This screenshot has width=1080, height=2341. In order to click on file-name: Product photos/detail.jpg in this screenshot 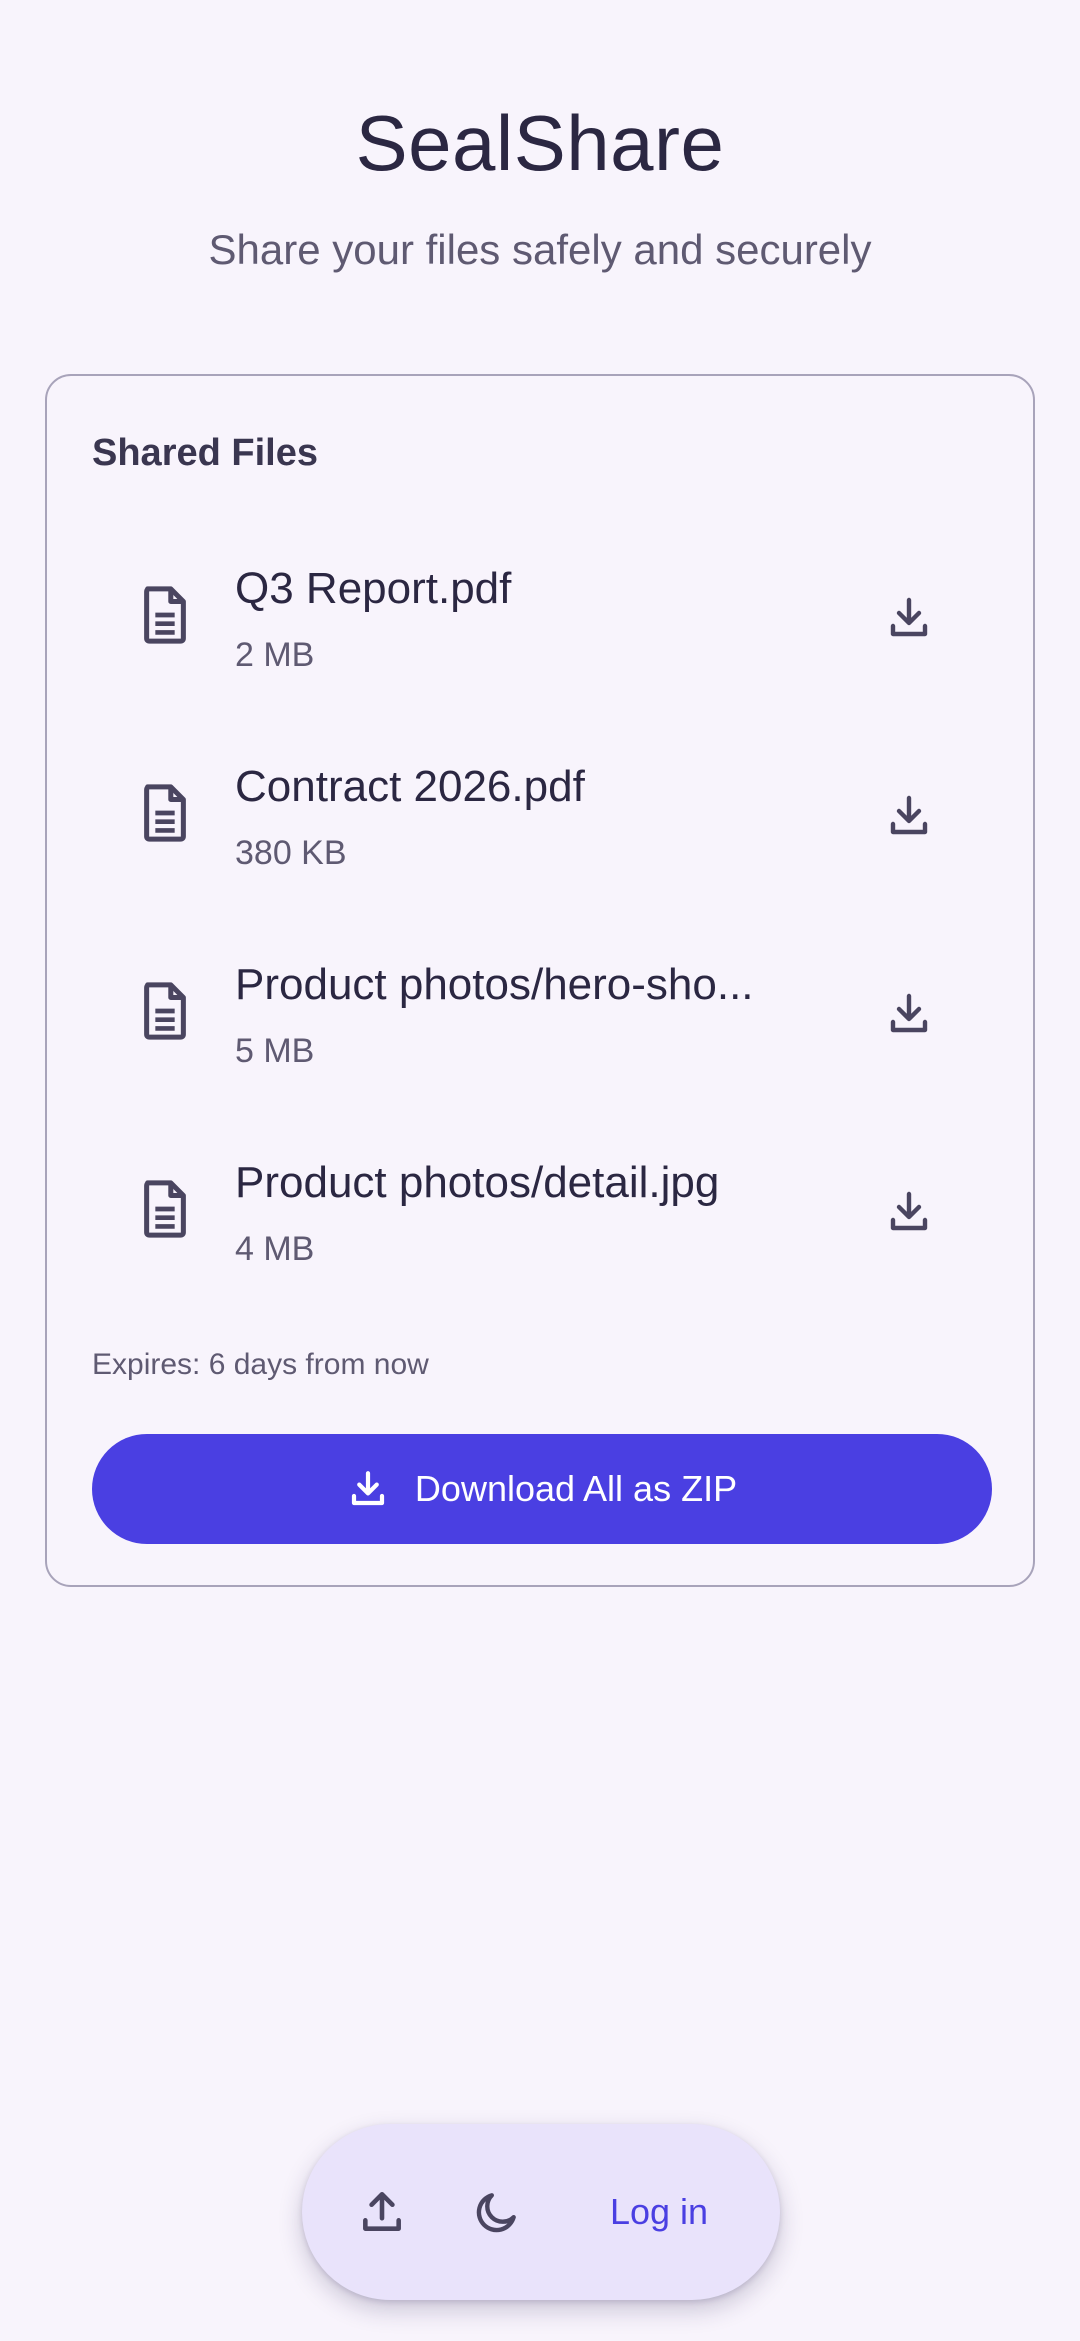, I will do `click(477, 1182)`.